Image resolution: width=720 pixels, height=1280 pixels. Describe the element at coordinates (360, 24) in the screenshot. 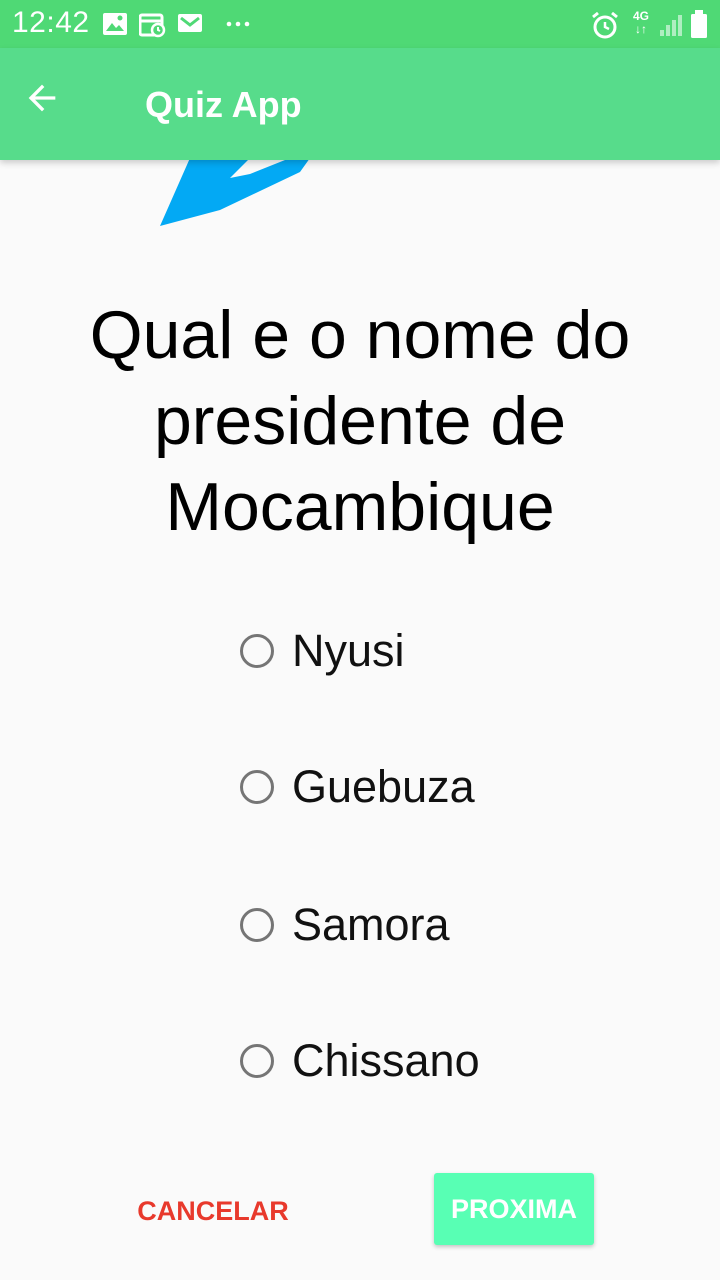

I see `status-bar: 12:42 4G ↓↑` at that location.